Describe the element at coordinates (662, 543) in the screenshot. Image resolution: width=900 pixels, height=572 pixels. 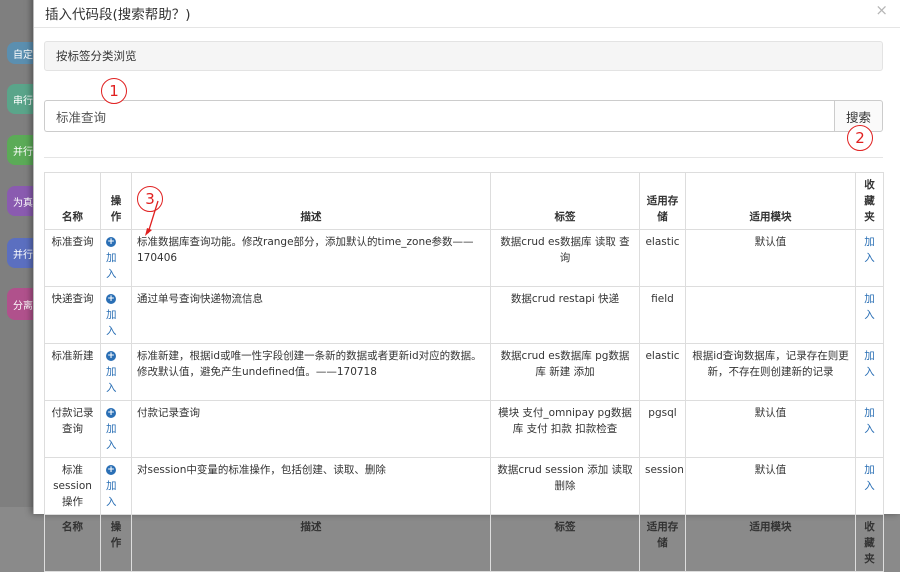
I see `column-footer: 适用存储` at that location.